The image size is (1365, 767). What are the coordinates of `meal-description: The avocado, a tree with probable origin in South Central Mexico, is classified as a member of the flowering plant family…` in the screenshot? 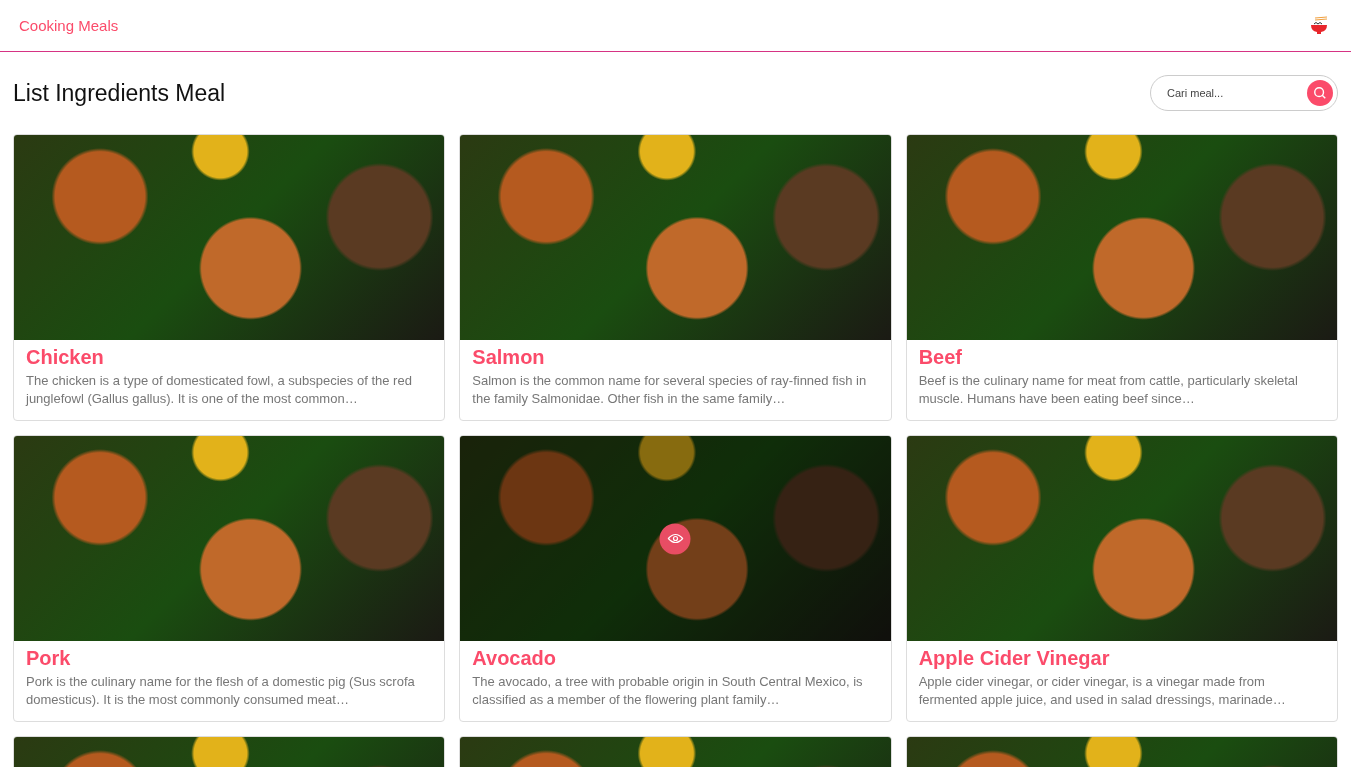 It's located at (668, 691).